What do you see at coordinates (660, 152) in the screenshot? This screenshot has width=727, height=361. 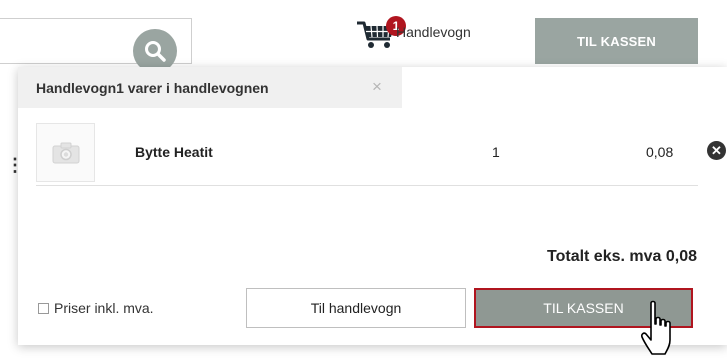 I see `product-price: 0,08` at bounding box center [660, 152].